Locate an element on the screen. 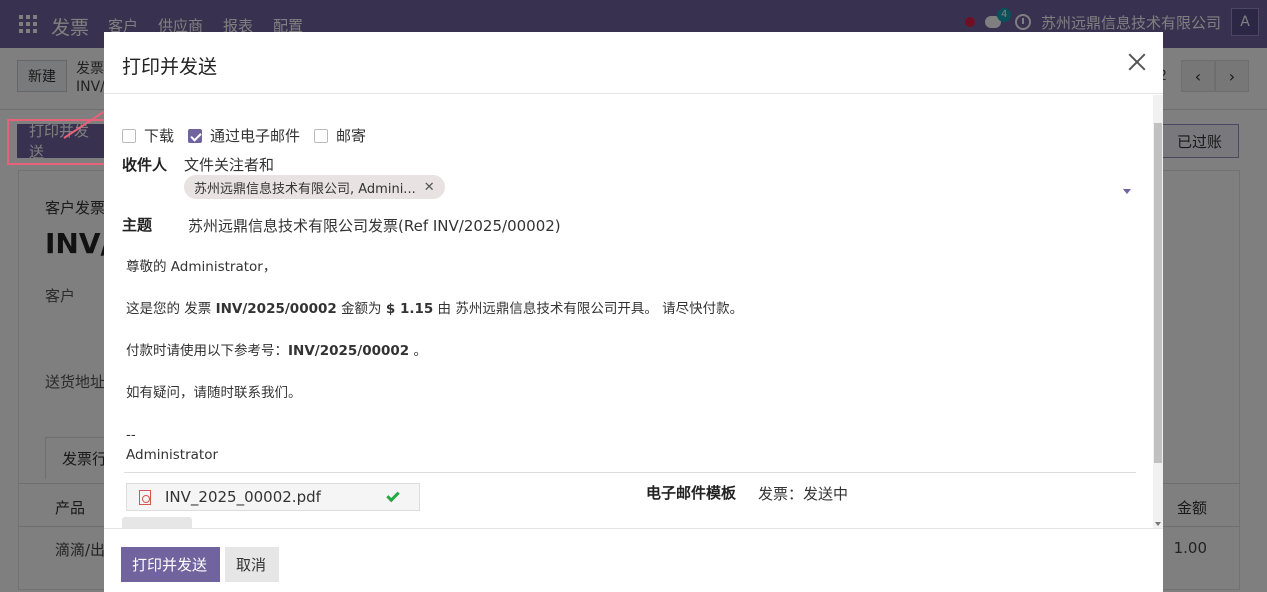 The height and width of the screenshot is (592, 1267). option-email: 通过电子邮件 is located at coordinates (244, 135).